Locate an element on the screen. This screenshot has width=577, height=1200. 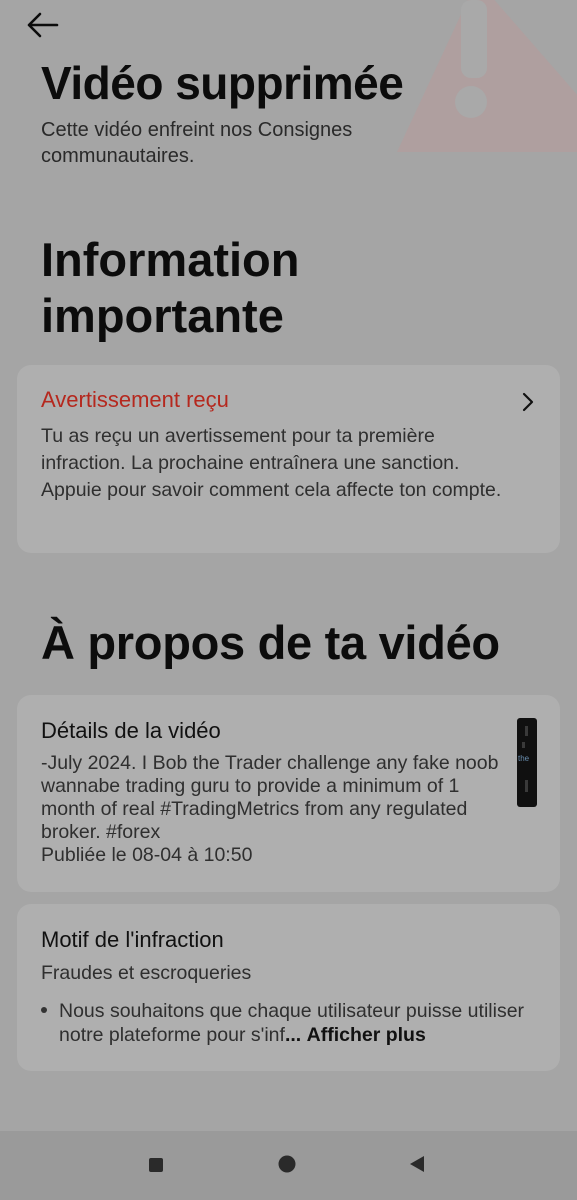
circle-icon is located at coordinates (287, 1164).